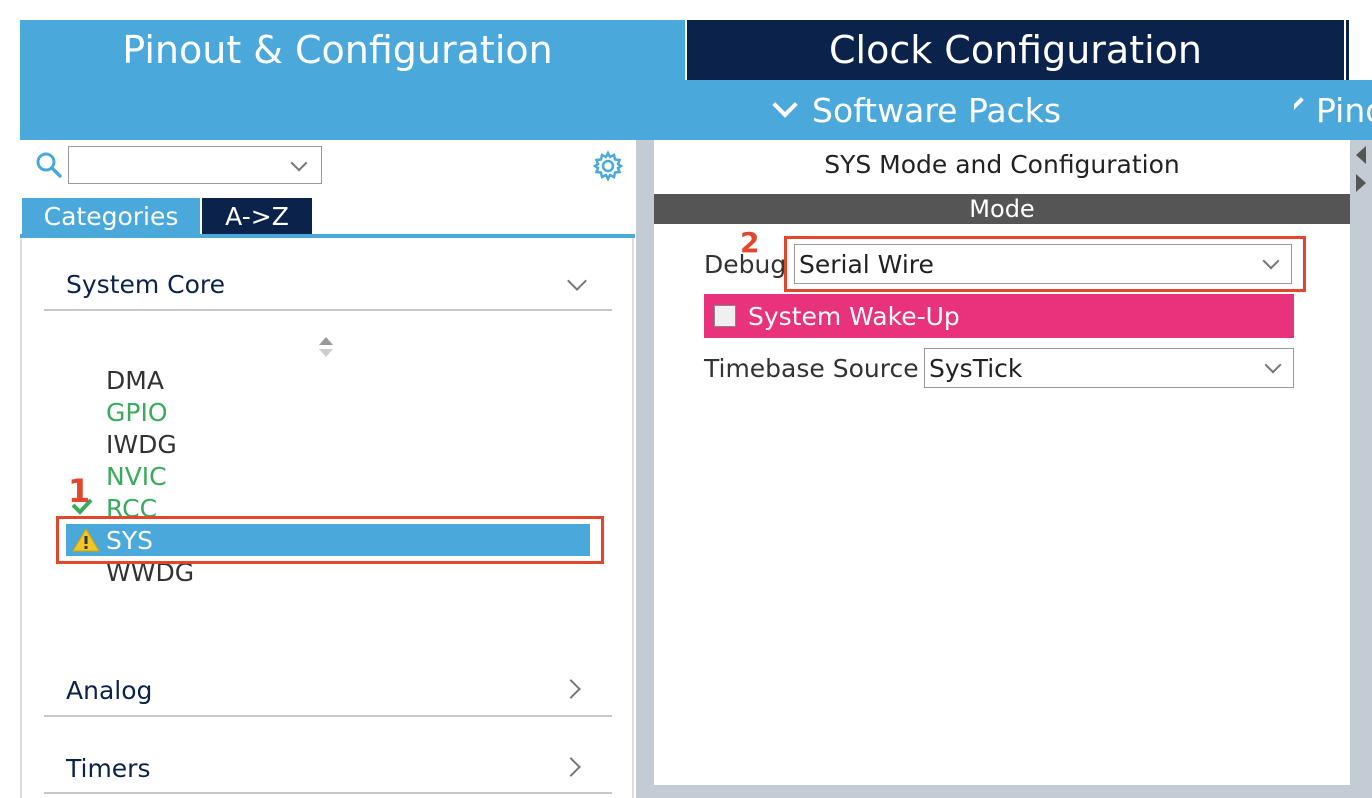  I want to click on list-item-nvic: NVIC, so click(136, 476).